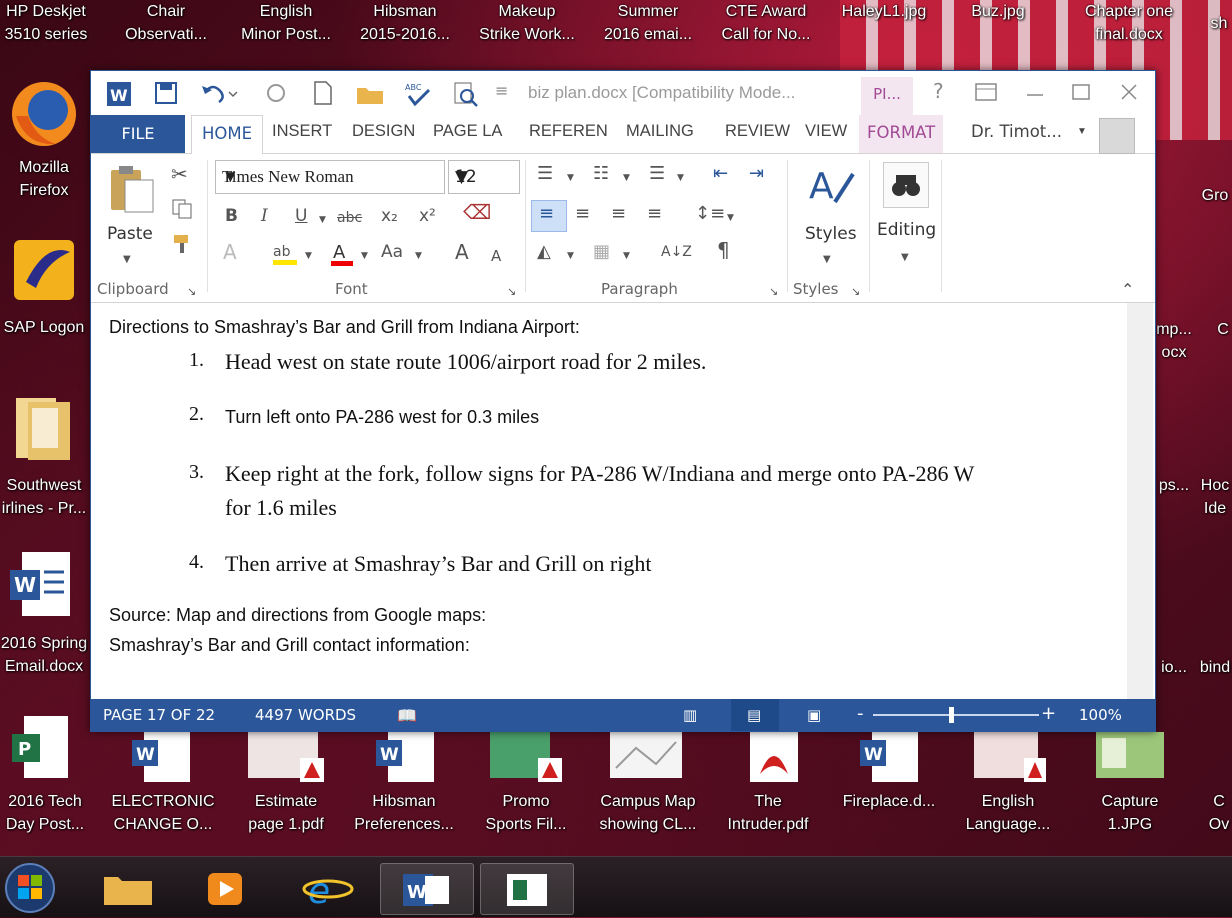  I want to click on styles-icon: A, so click(831, 187).